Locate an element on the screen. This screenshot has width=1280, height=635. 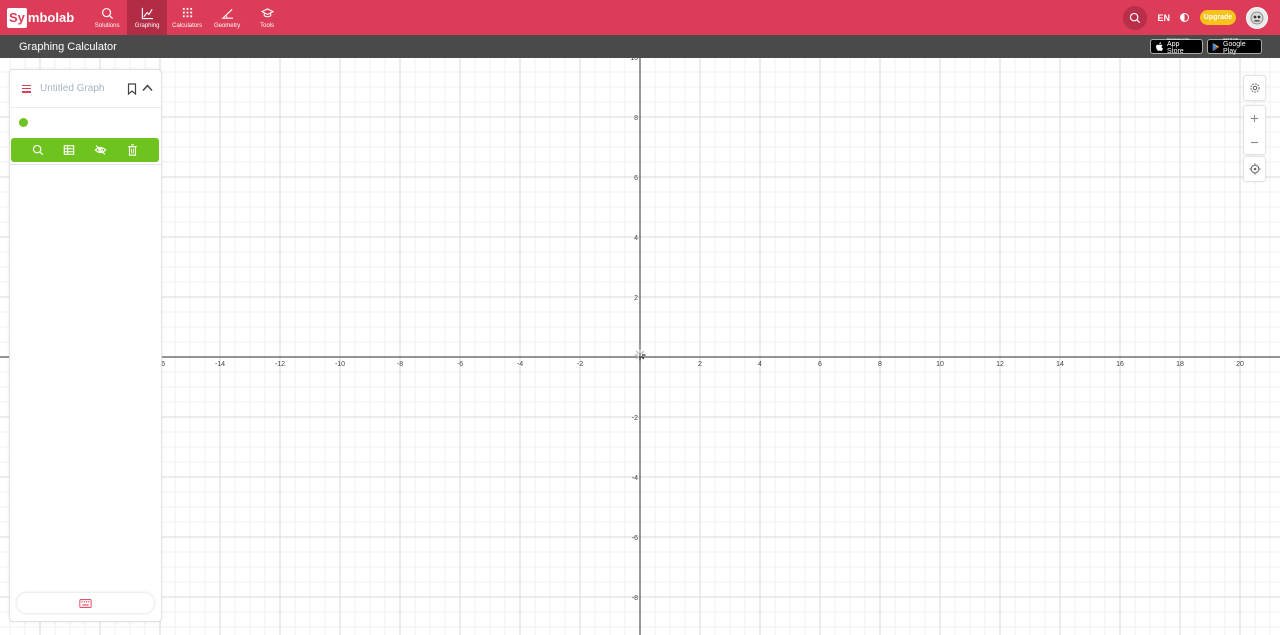
nav-label-calculators: Calculators is located at coordinates (187, 25).